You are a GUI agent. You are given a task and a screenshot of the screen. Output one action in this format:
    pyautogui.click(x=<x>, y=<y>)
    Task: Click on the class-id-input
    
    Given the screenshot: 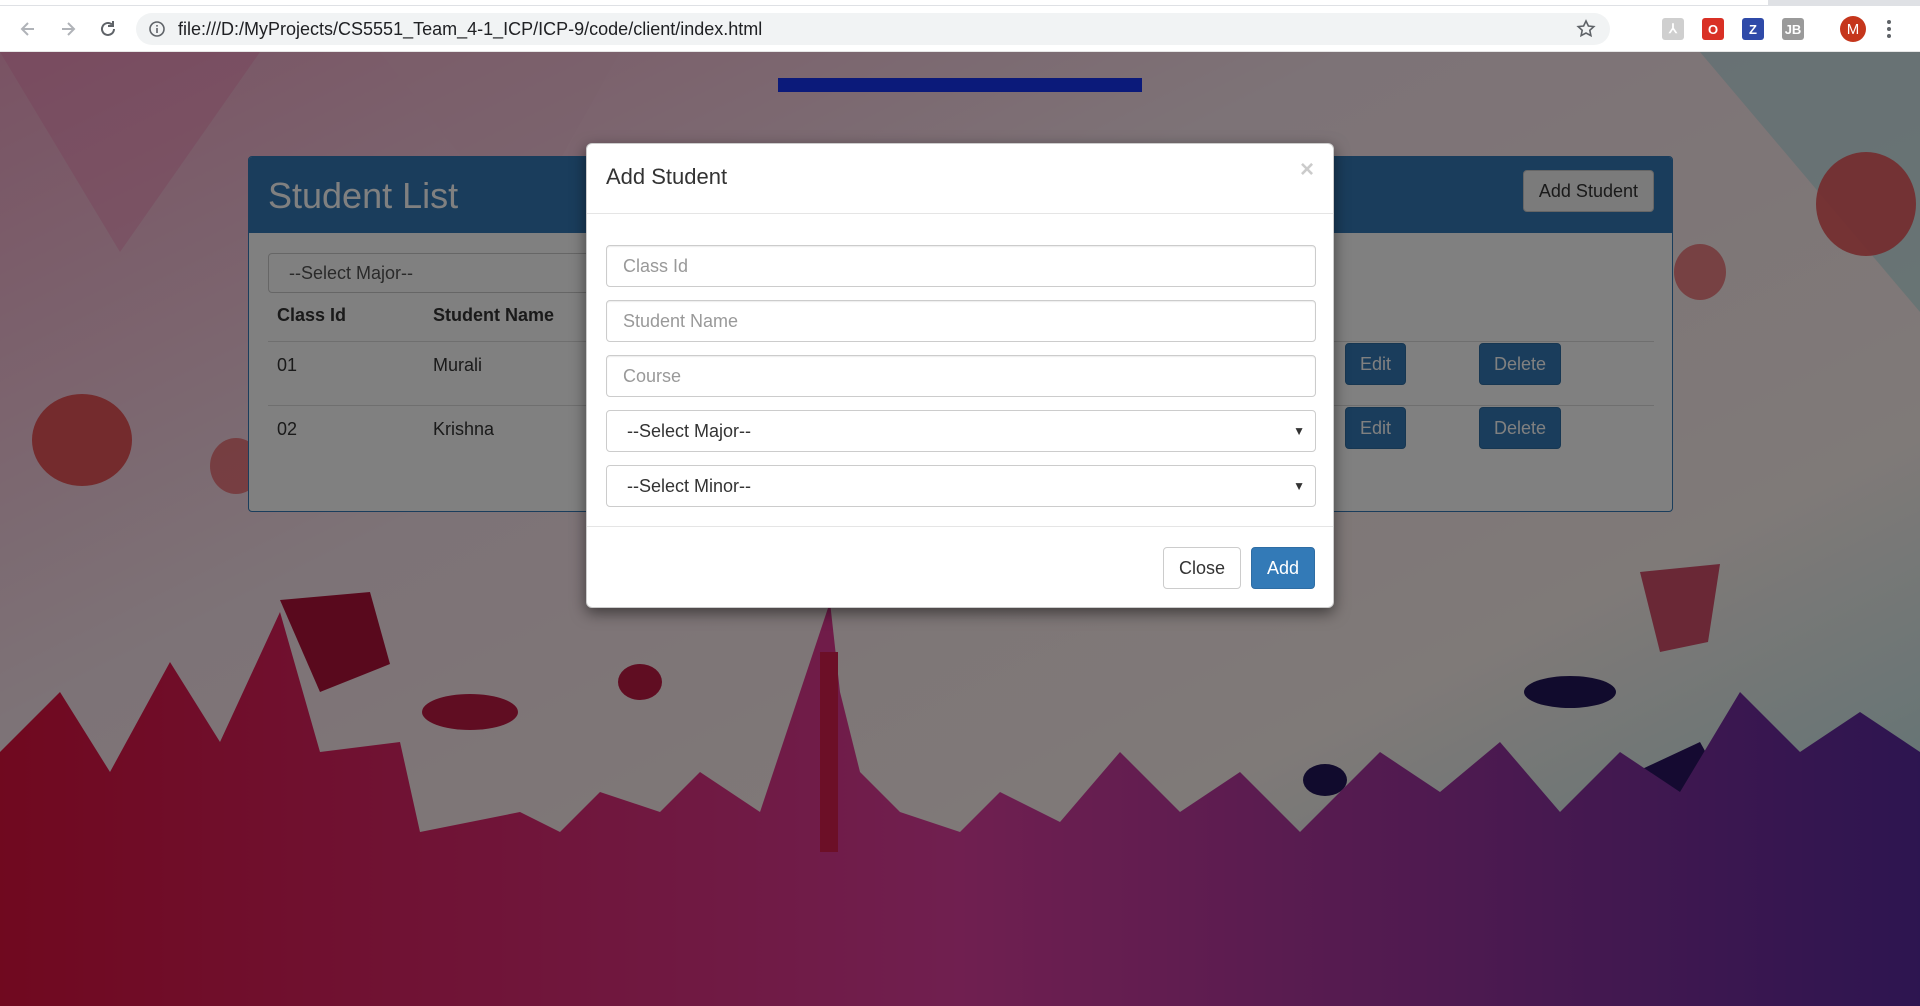 What is the action you would take?
    pyautogui.click(x=961, y=266)
    